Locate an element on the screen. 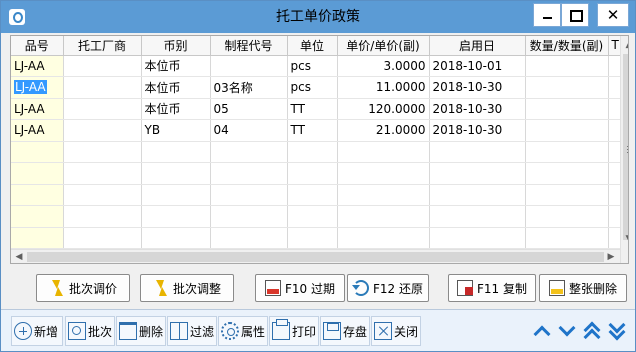  delete-button: 删除 is located at coordinates (141, 331).